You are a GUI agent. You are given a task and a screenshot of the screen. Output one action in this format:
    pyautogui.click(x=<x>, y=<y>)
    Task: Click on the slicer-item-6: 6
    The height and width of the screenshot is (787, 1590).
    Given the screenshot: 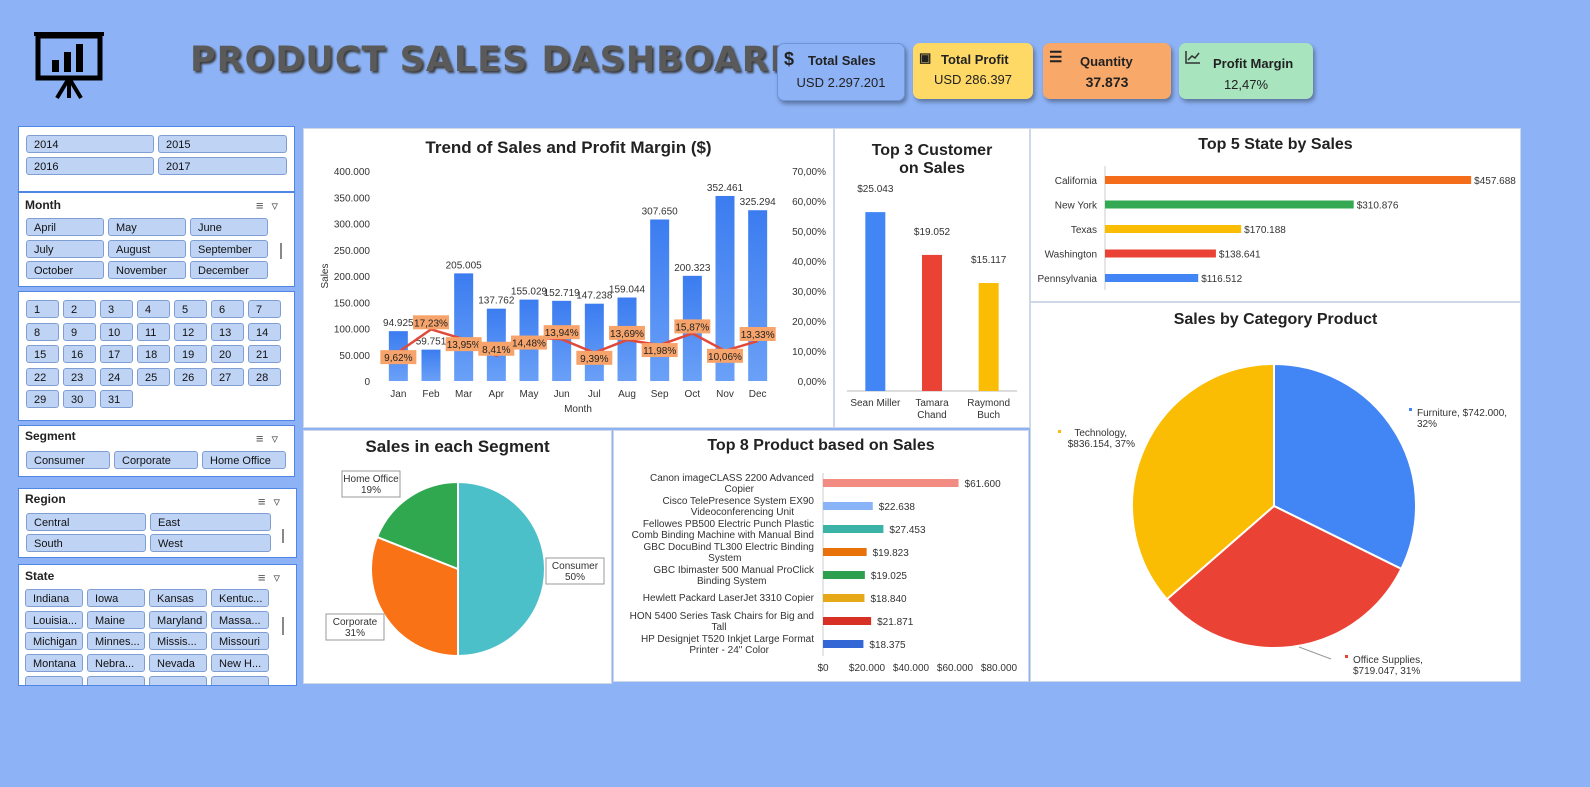 What is the action you would take?
    pyautogui.click(x=227, y=309)
    